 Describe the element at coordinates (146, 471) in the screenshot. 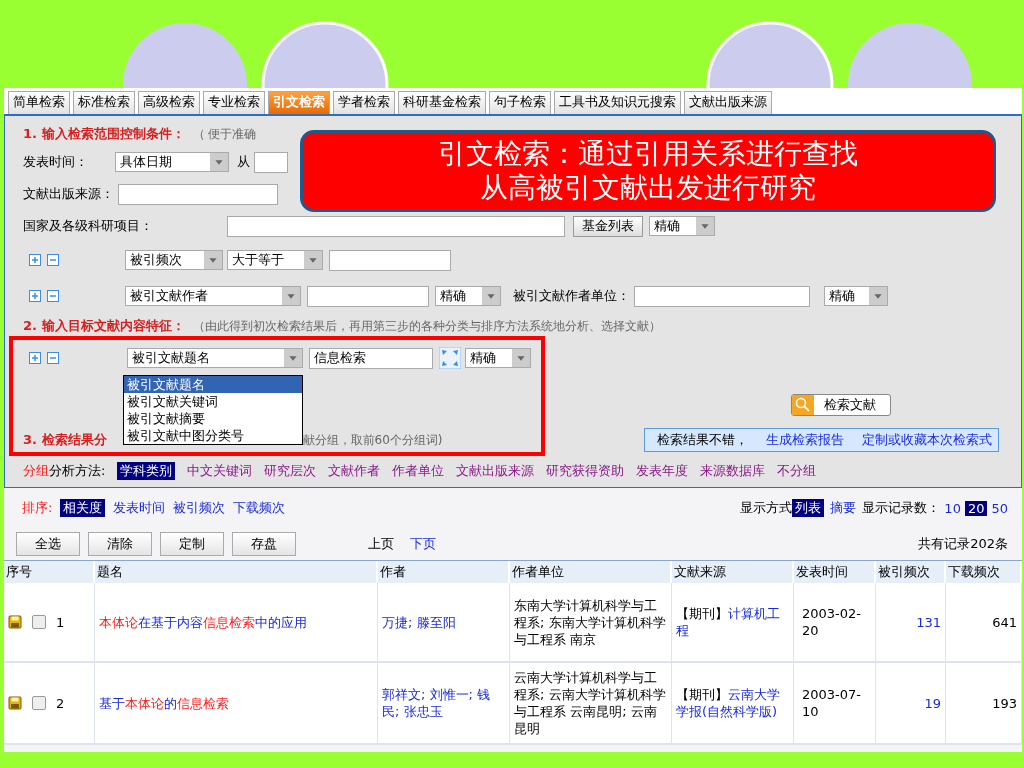

I see `grouping-link: 学科类别` at that location.